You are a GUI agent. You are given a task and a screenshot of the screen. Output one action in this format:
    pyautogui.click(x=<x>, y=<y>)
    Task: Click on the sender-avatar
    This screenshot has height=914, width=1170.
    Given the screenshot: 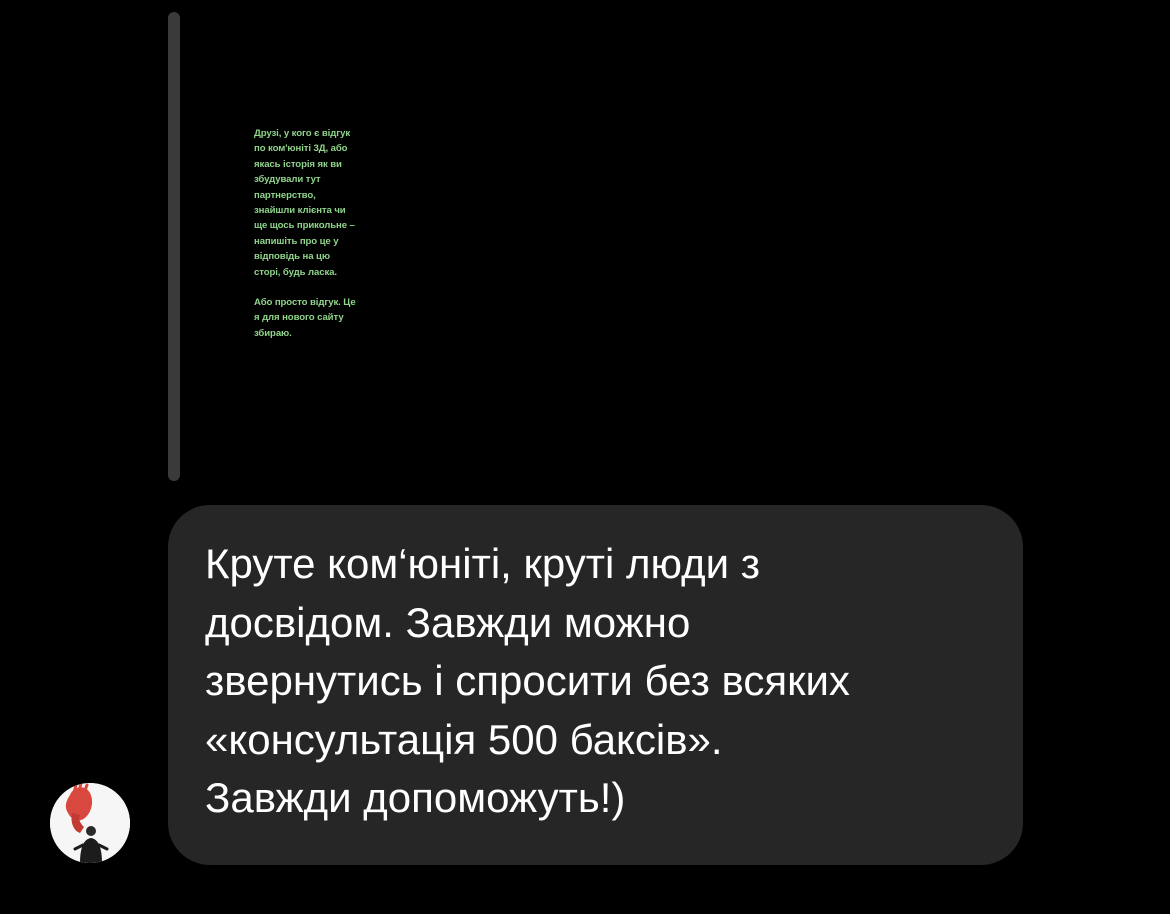 What is the action you would take?
    pyautogui.click(x=90, y=823)
    